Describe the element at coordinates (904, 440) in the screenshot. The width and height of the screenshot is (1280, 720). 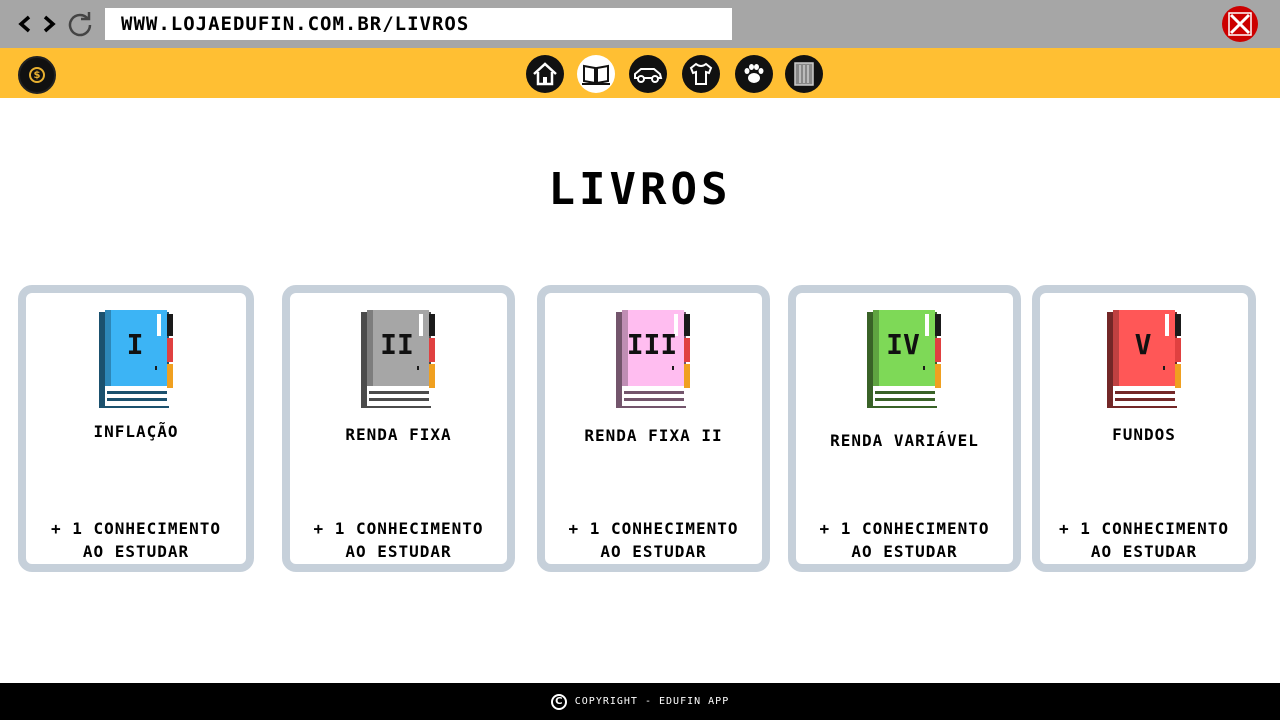
I see `book-title: RENDA VARIÁVEL` at that location.